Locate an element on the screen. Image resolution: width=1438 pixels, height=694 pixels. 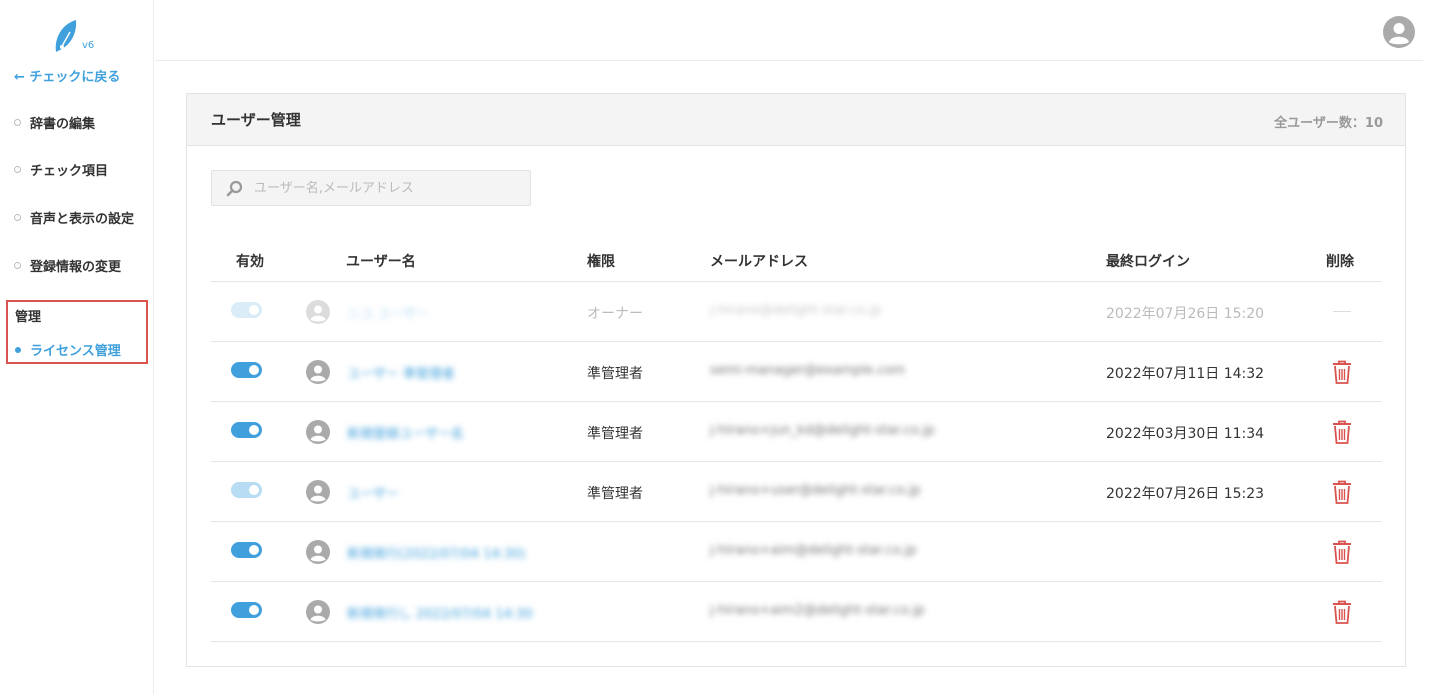
page-title: ユーザー管理 is located at coordinates (256, 120).